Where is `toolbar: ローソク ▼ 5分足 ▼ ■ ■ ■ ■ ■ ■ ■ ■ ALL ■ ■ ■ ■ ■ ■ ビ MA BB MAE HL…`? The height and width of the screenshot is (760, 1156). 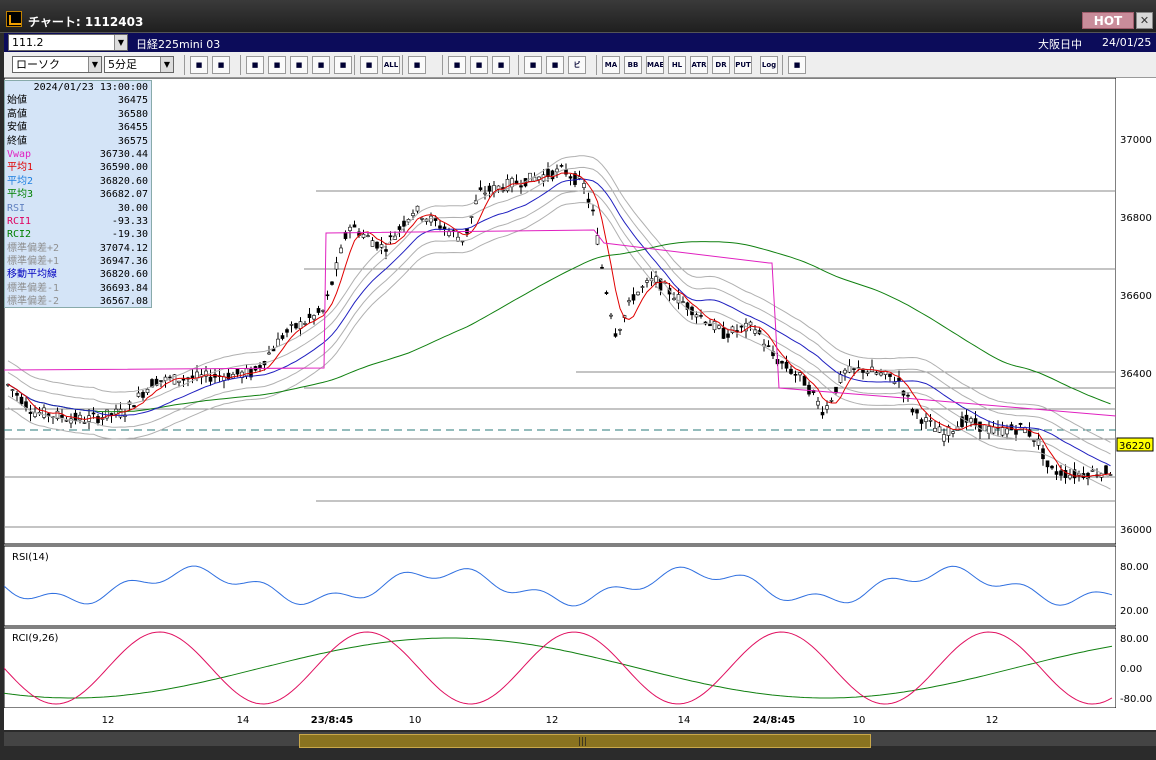
toolbar: ローソク ▼ 5分足 ▼ ■ ■ ■ ■ ■ ■ ■ ■ ALL ■ ■ ■ ■ ■ ■ ビ MA BB MAE HL… is located at coordinates (580, 65).